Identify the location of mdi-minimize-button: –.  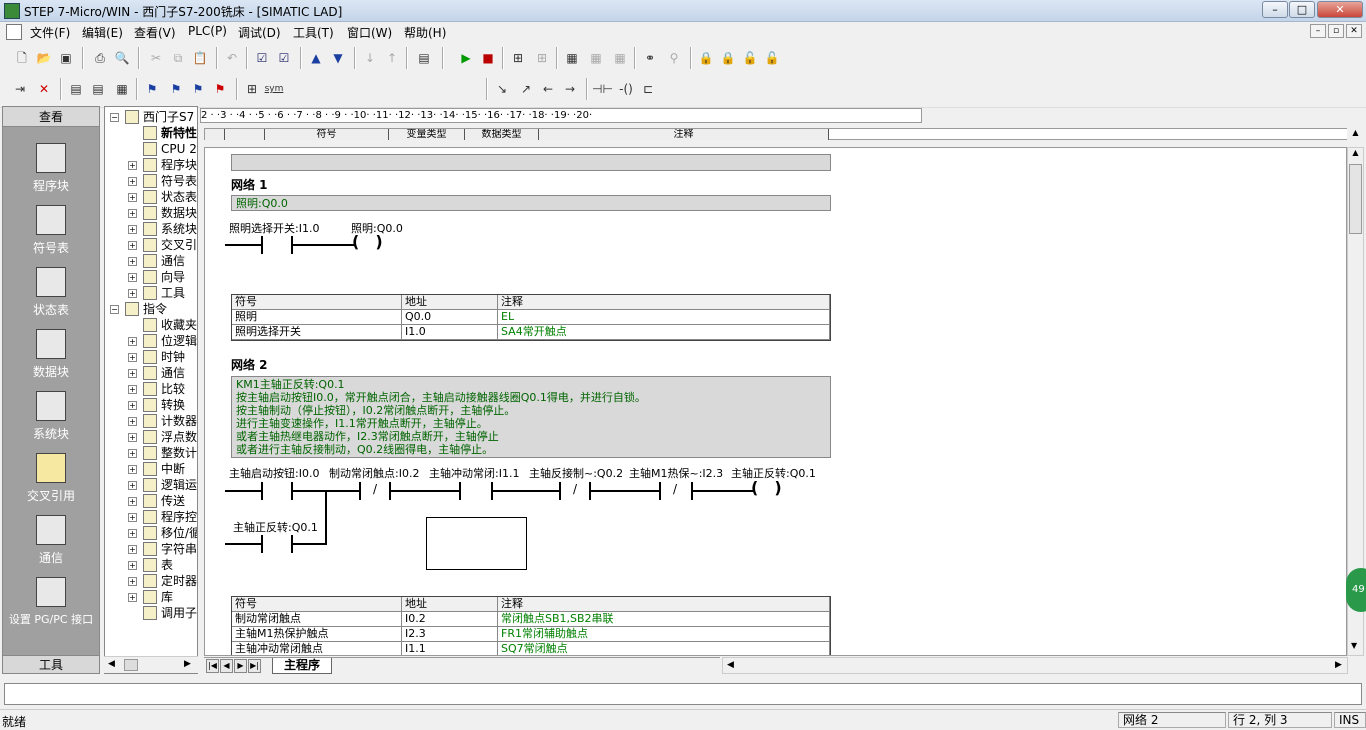
(1318, 31).